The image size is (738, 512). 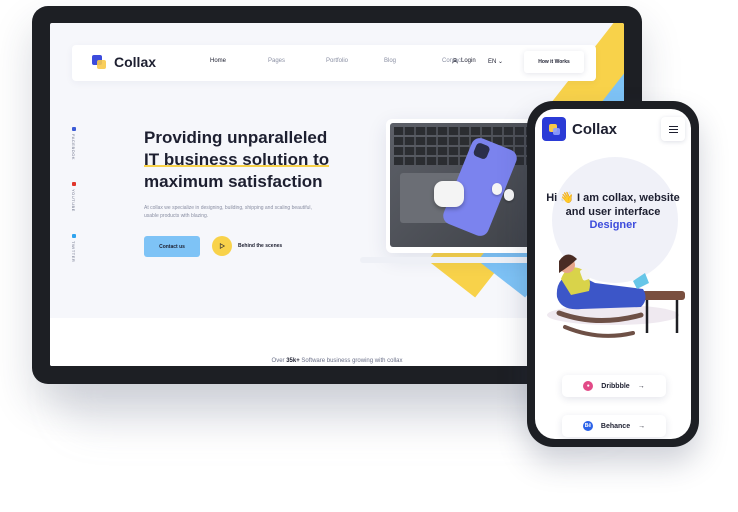 I want to click on dribbble-link: ● Dribbble →, so click(x=614, y=386).